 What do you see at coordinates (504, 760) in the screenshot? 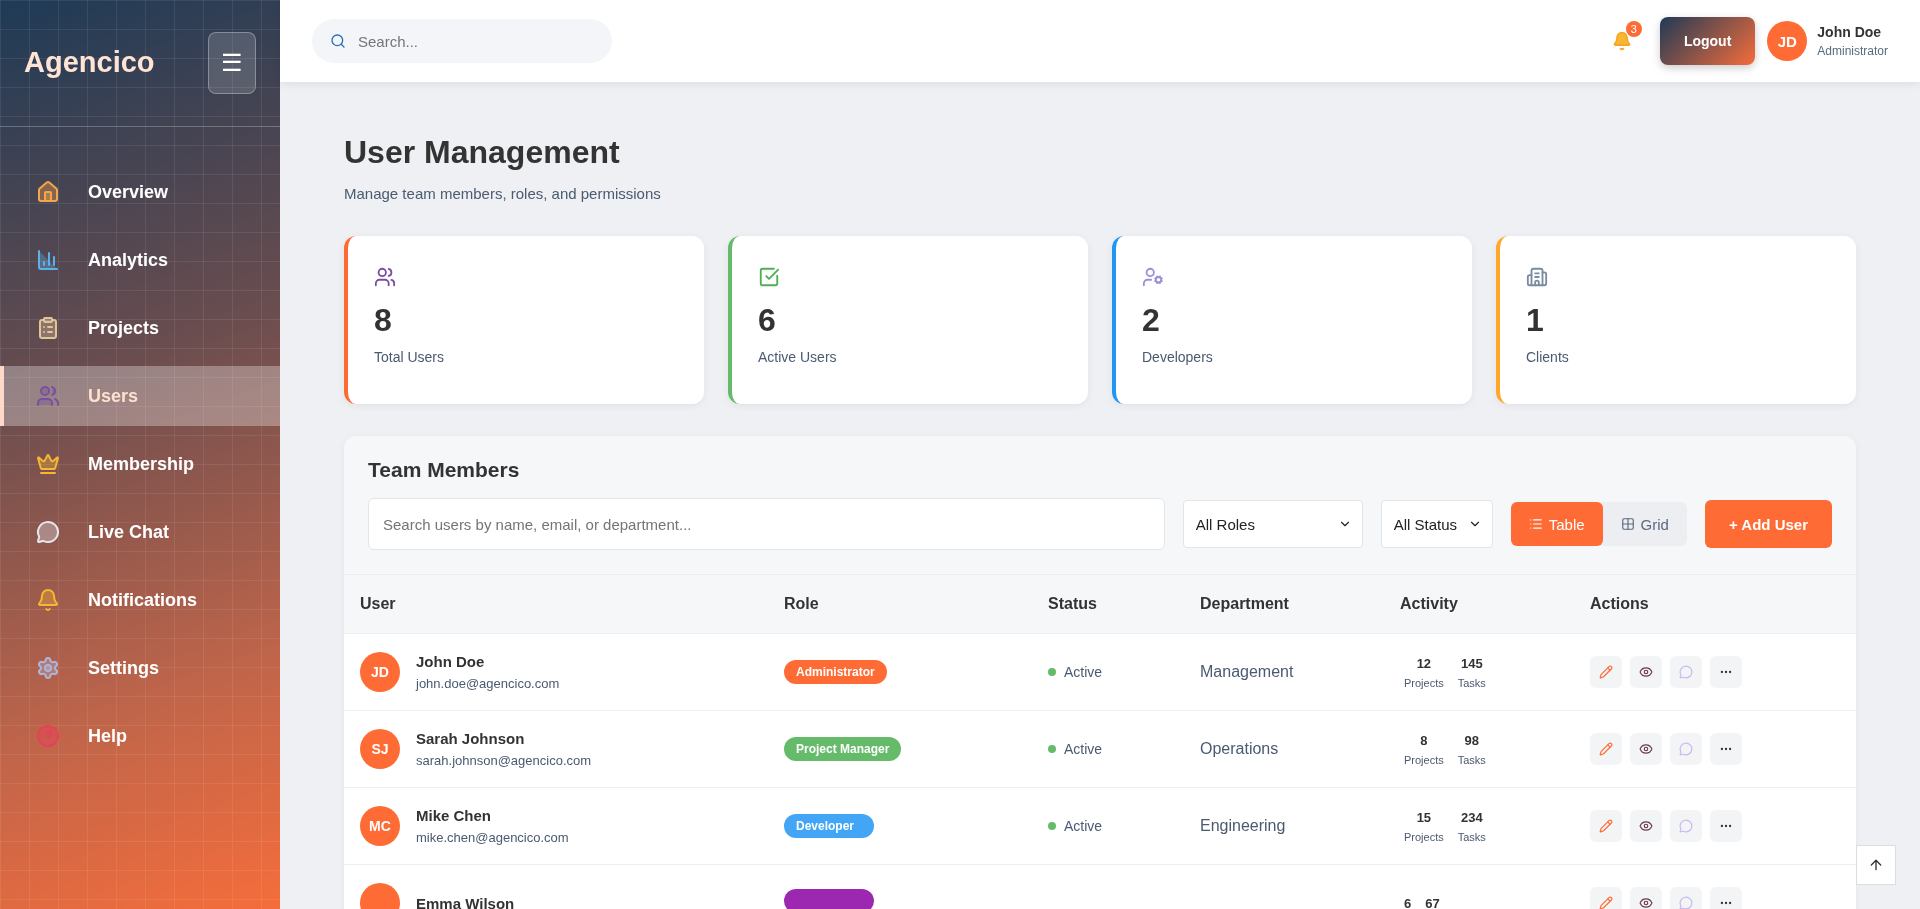
I see `user-email: sarah.johnson@agencico.com` at bounding box center [504, 760].